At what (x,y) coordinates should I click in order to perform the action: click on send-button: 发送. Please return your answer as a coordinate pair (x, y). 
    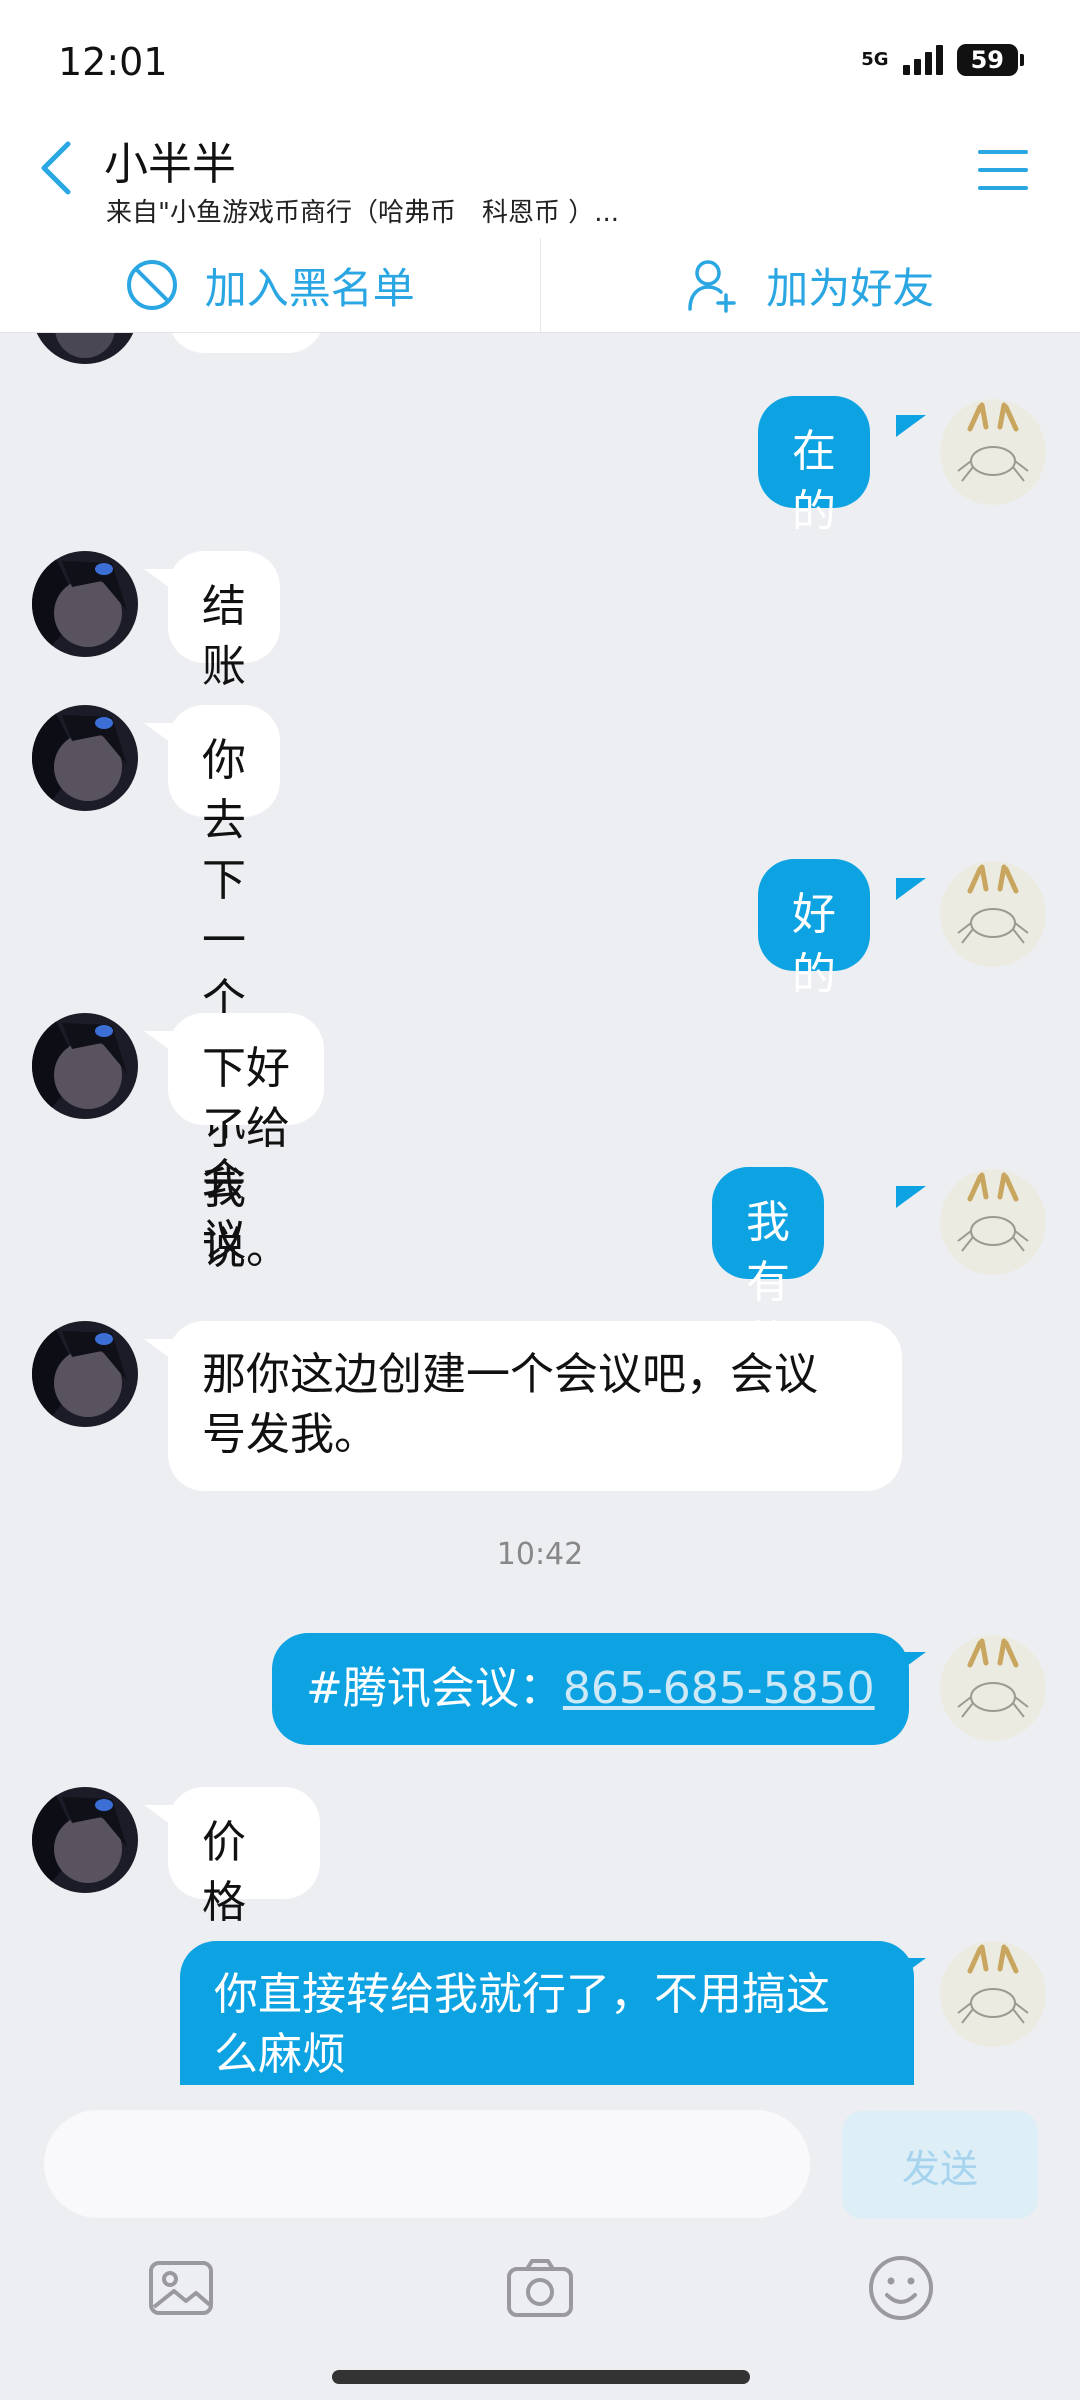
    Looking at the image, I should click on (940, 2165).